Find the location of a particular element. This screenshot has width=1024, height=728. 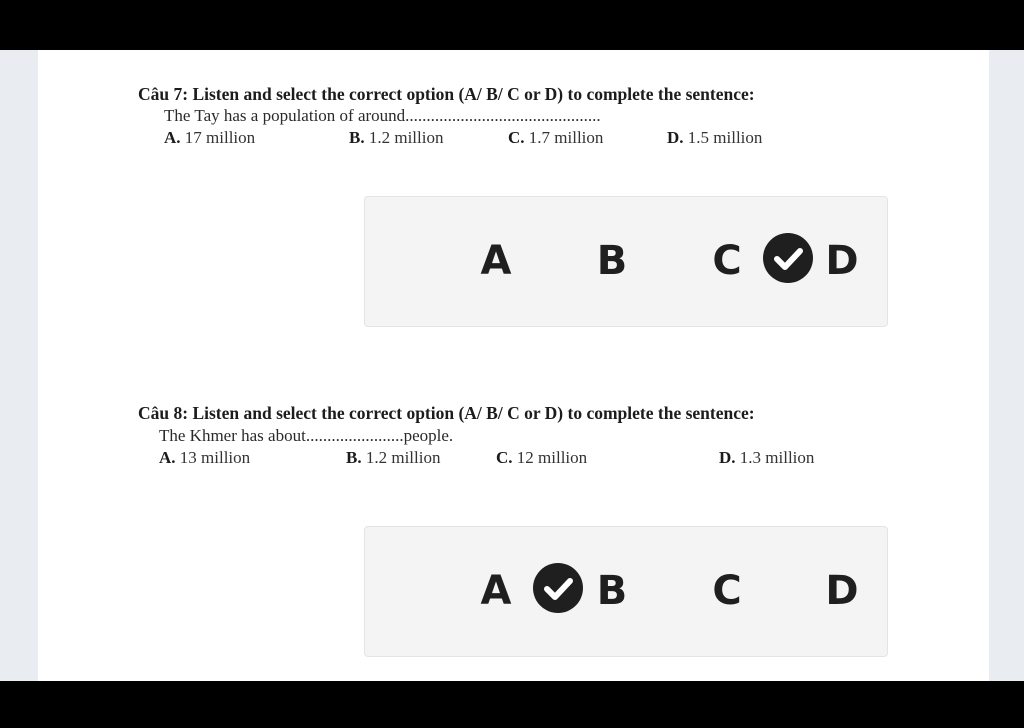

q7-answer-panel: A B C D is located at coordinates (626, 261).